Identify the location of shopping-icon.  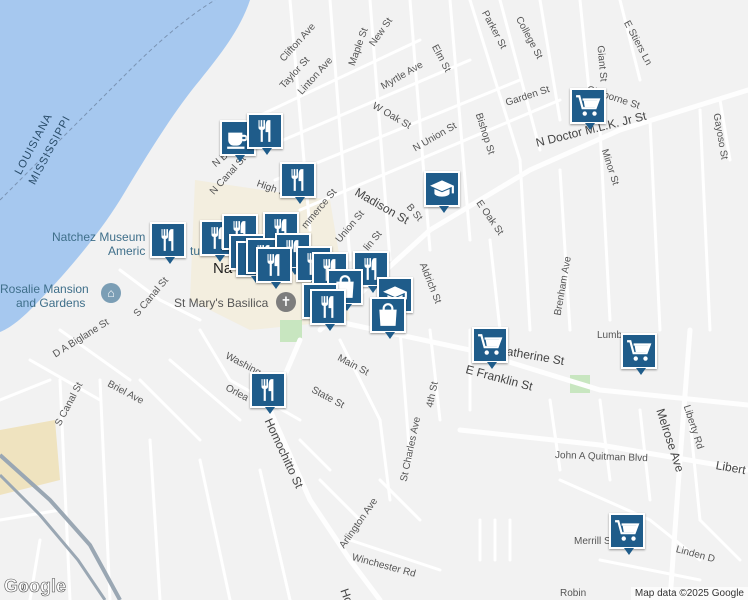
(388, 314).